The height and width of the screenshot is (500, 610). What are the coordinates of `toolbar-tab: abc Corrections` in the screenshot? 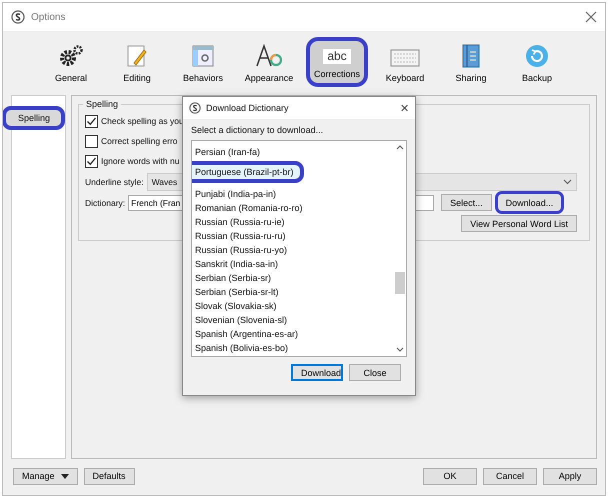 It's located at (337, 62).